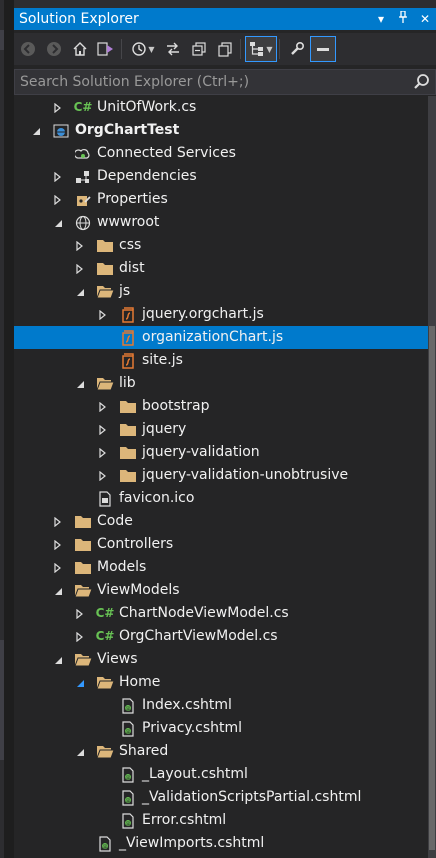 This screenshot has height=858, width=436. Describe the element at coordinates (176, 406) in the screenshot. I see `tree-item-label: bootstrap` at that location.